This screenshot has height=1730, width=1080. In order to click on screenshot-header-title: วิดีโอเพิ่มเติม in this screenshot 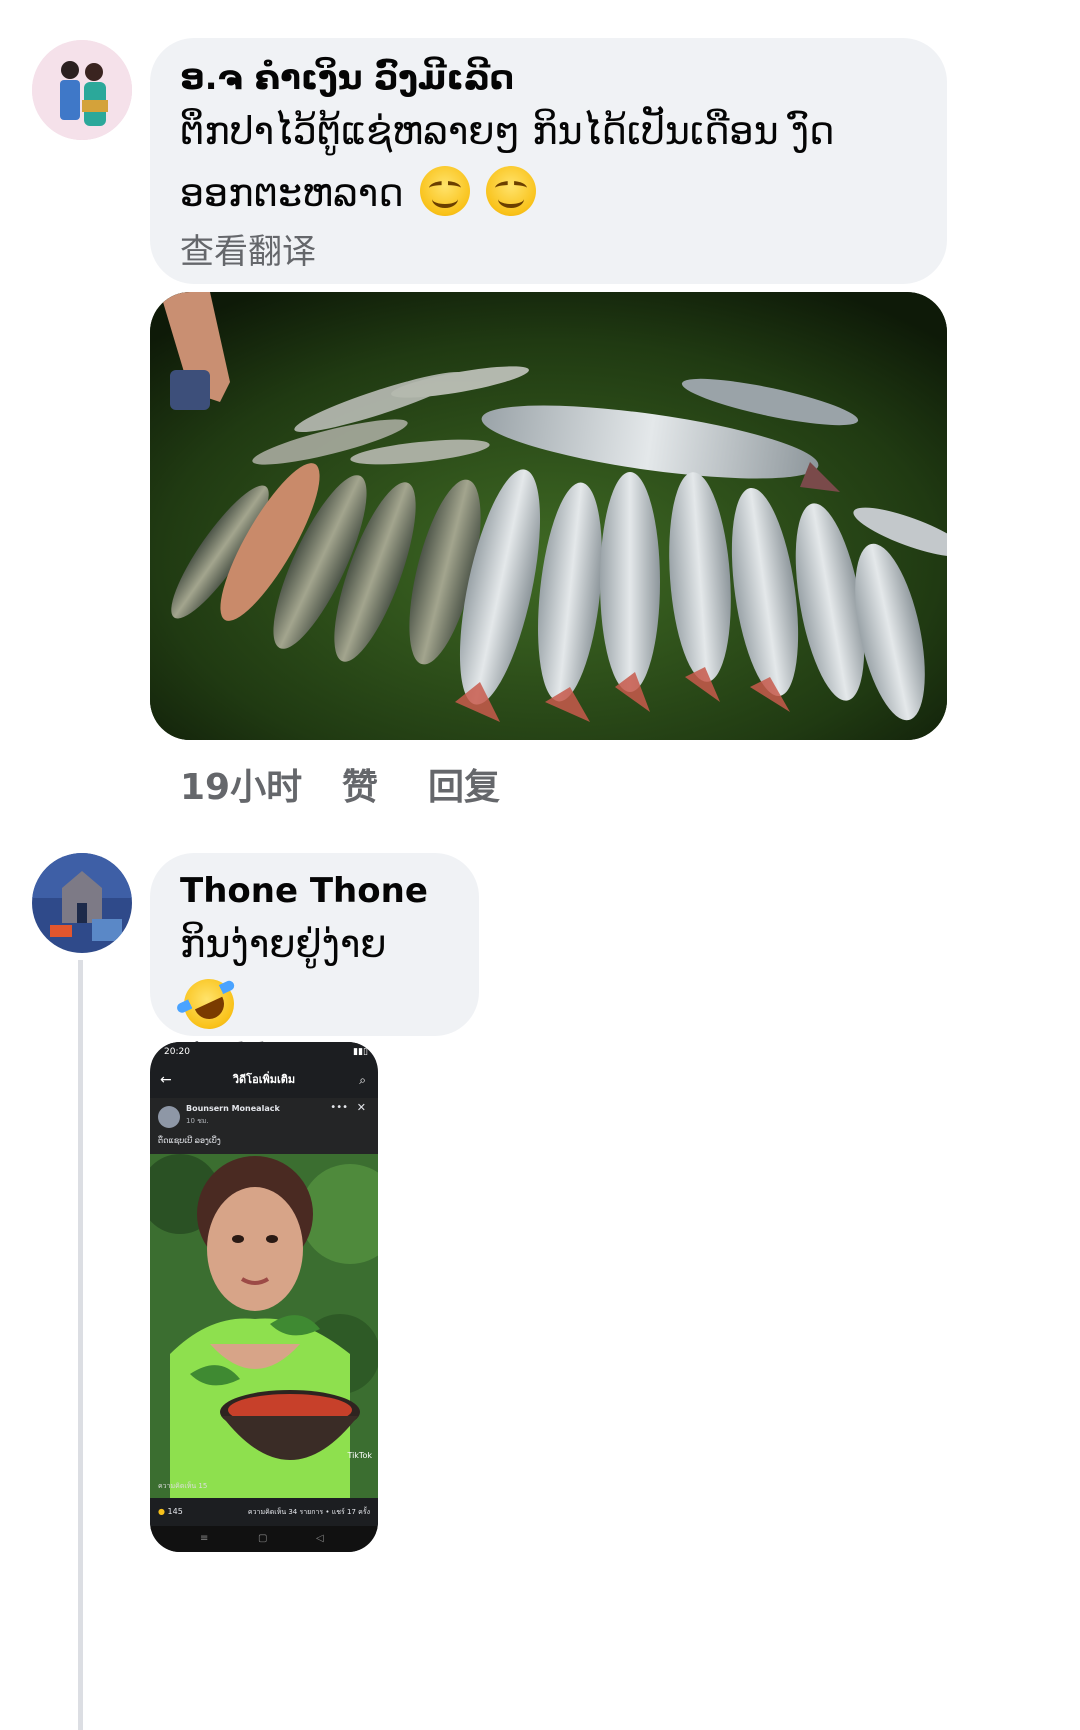, I will do `click(264, 1079)`.